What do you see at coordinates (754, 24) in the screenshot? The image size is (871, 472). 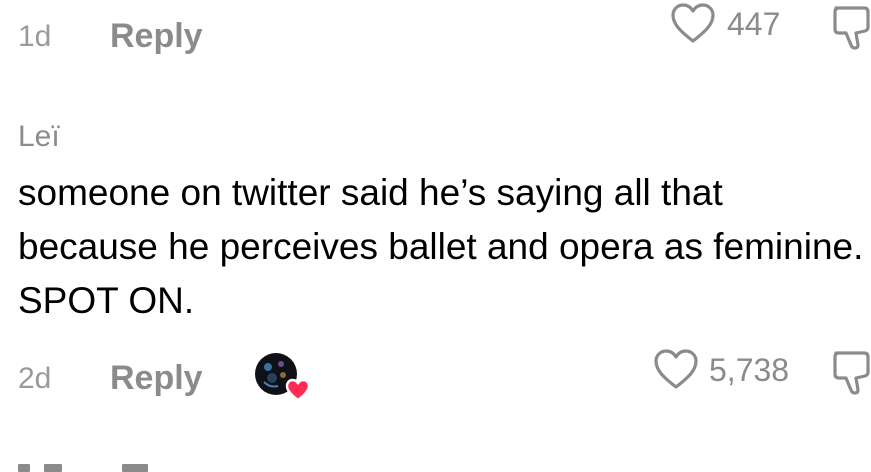 I see `like-count: 447` at bounding box center [754, 24].